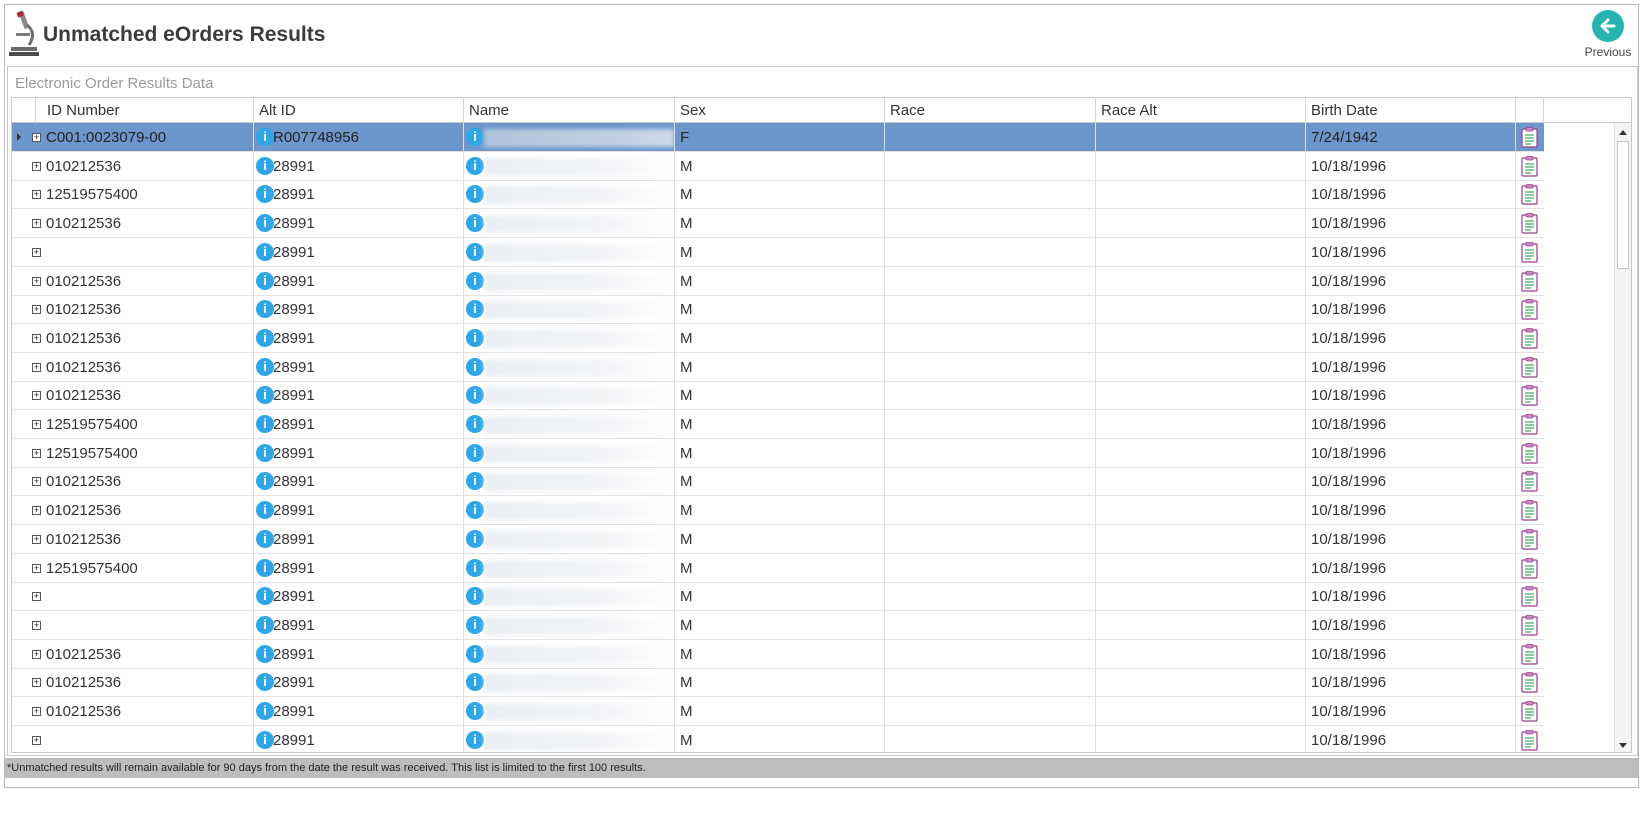  I want to click on column-header-race: Race, so click(990, 110).